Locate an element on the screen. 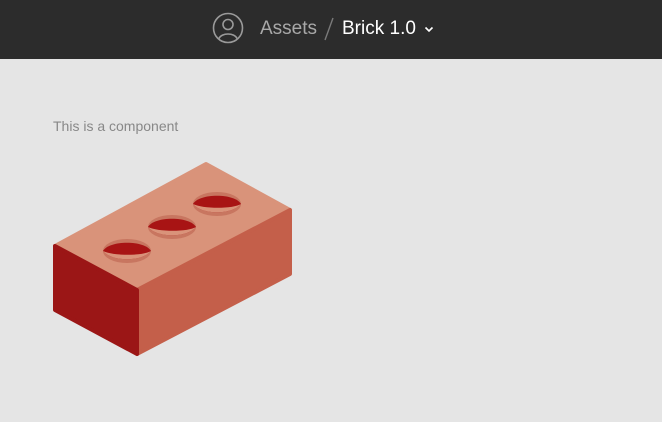 This screenshot has height=422, width=662. user-avatar-icon is located at coordinates (228, 28).